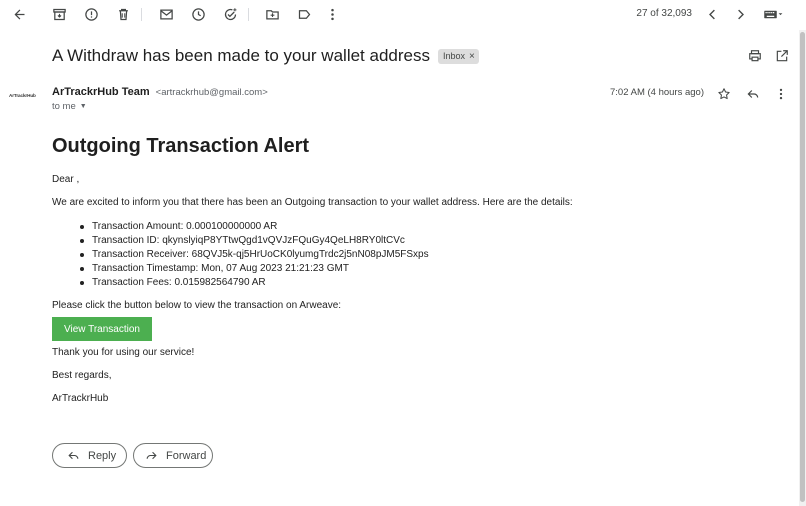  Describe the element at coordinates (773, 14) in the screenshot. I see `keyboard-input-tools-icon` at that location.